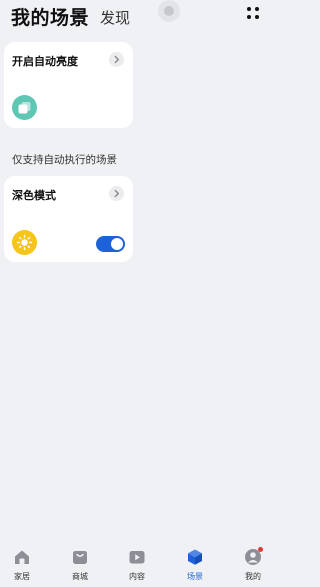 The image size is (320, 587). I want to click on nav-item-shop: 商城, so click(80, 564).